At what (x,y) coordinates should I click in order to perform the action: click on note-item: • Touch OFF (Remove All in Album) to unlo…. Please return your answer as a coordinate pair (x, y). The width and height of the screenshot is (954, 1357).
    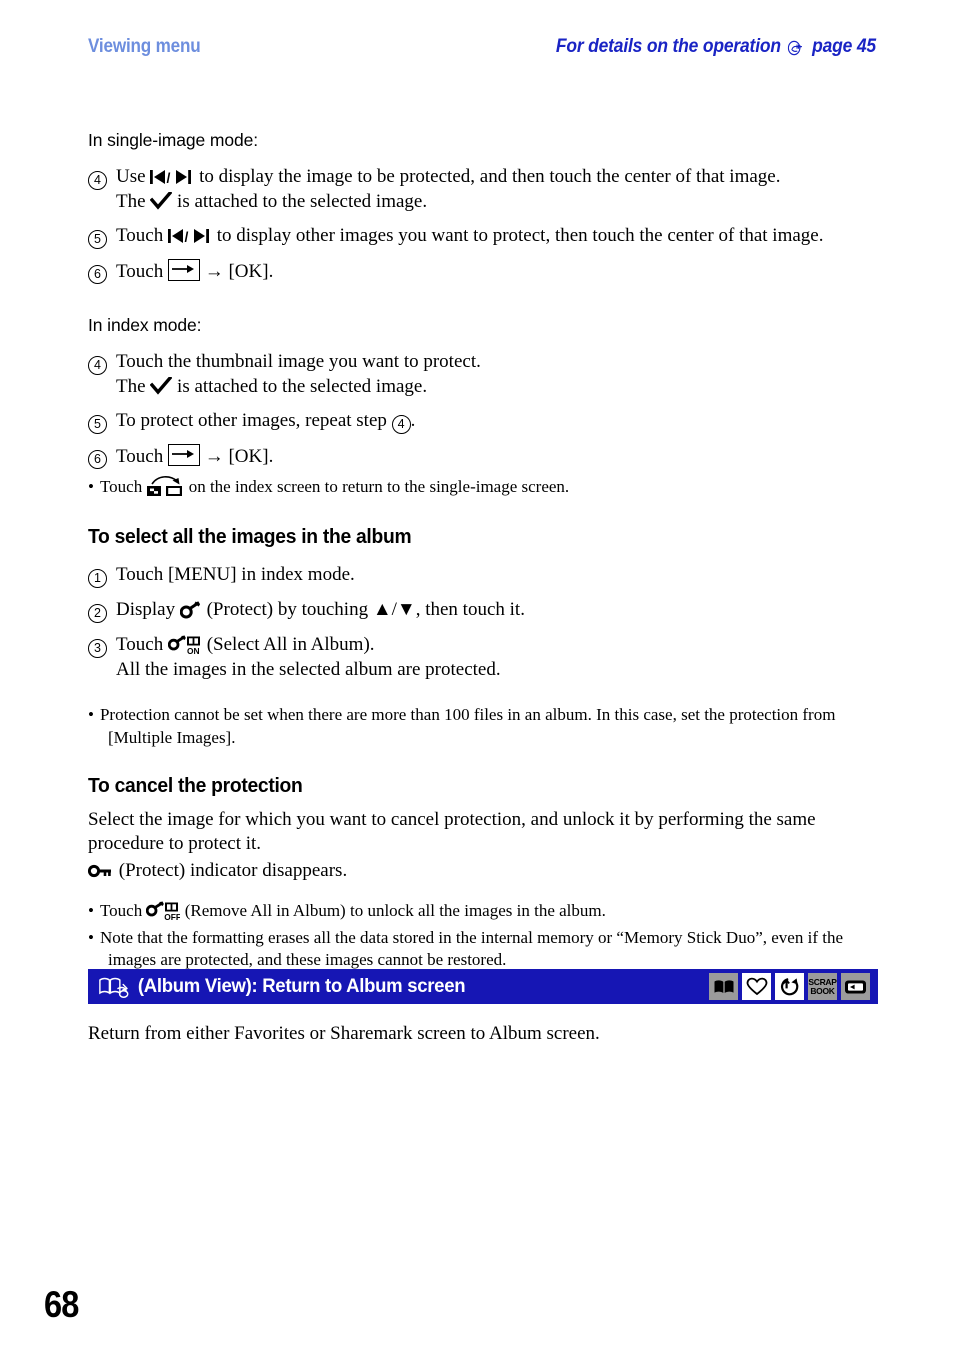
    Looking at the image, I should click on (483, 911).